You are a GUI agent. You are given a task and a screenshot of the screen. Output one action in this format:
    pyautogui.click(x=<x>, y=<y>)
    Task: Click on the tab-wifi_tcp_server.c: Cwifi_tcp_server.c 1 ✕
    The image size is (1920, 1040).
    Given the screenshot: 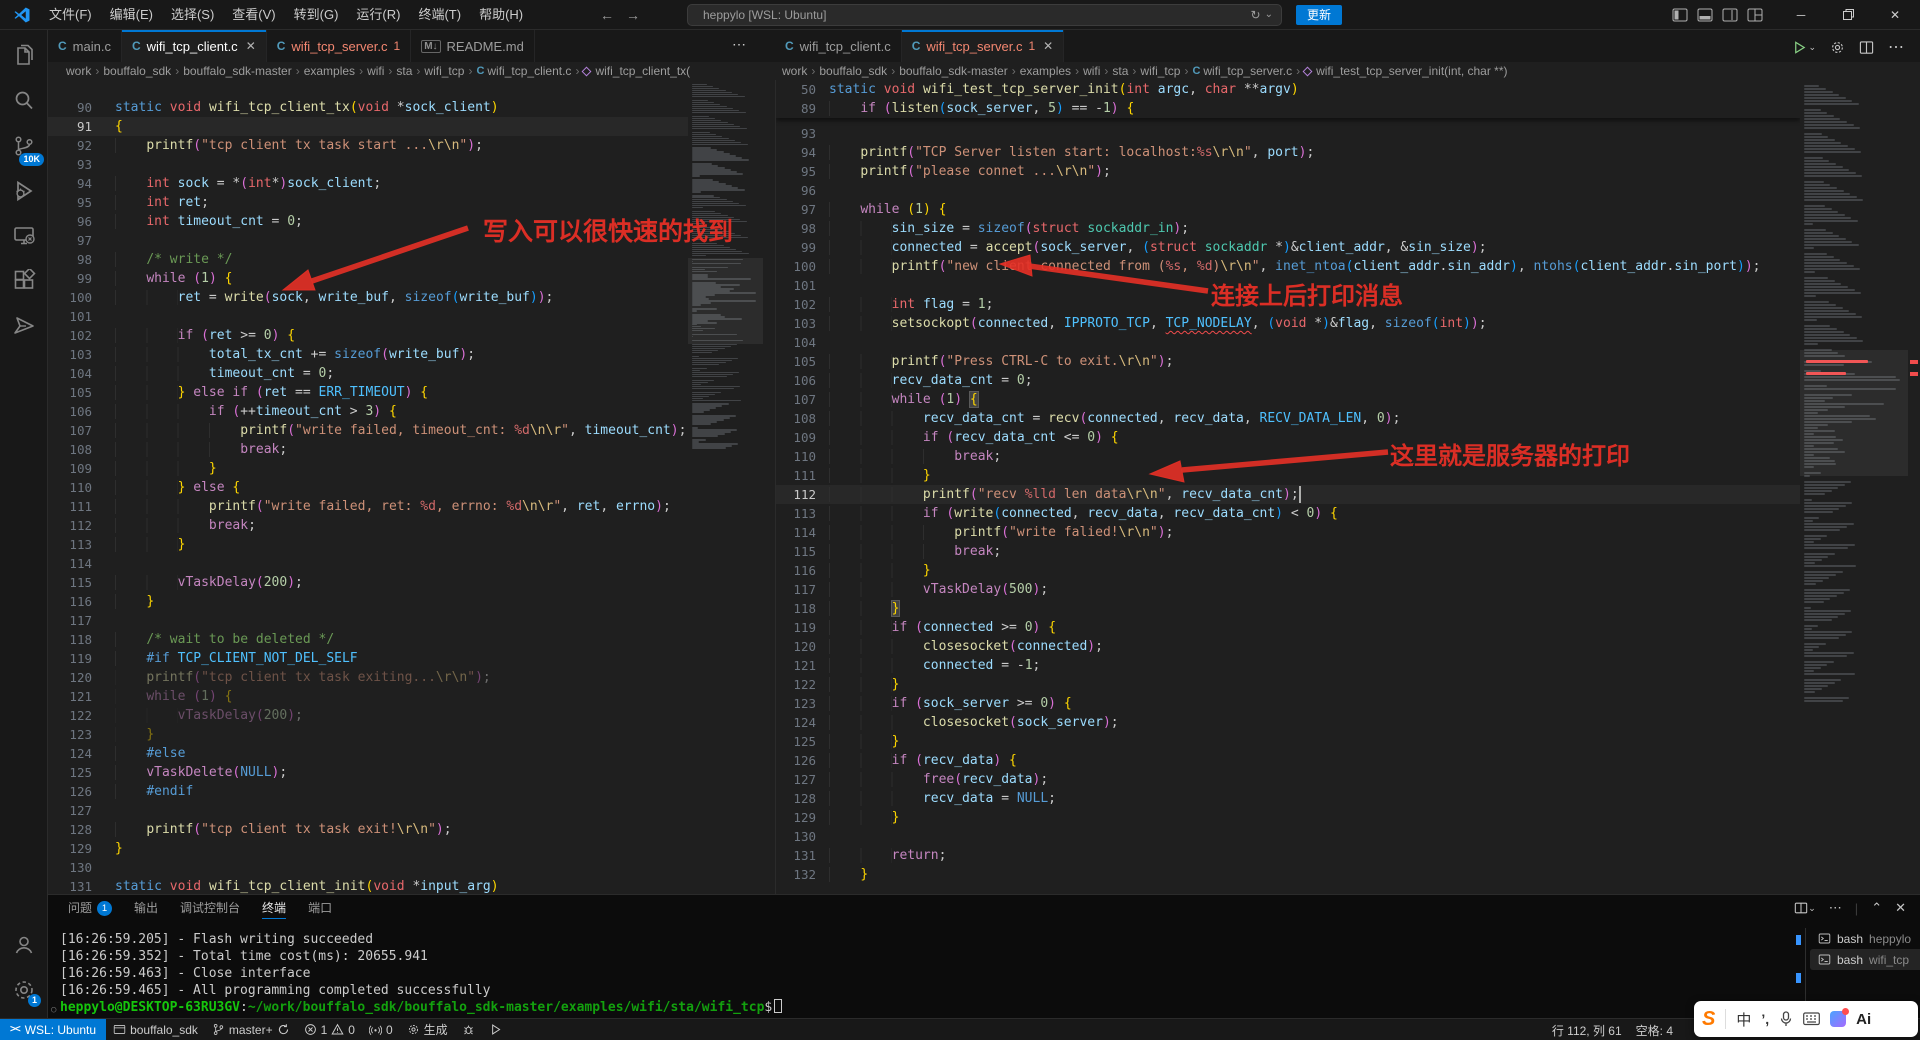 What is the action you would take?
    pyautogui.click(x=983, y=46)
    